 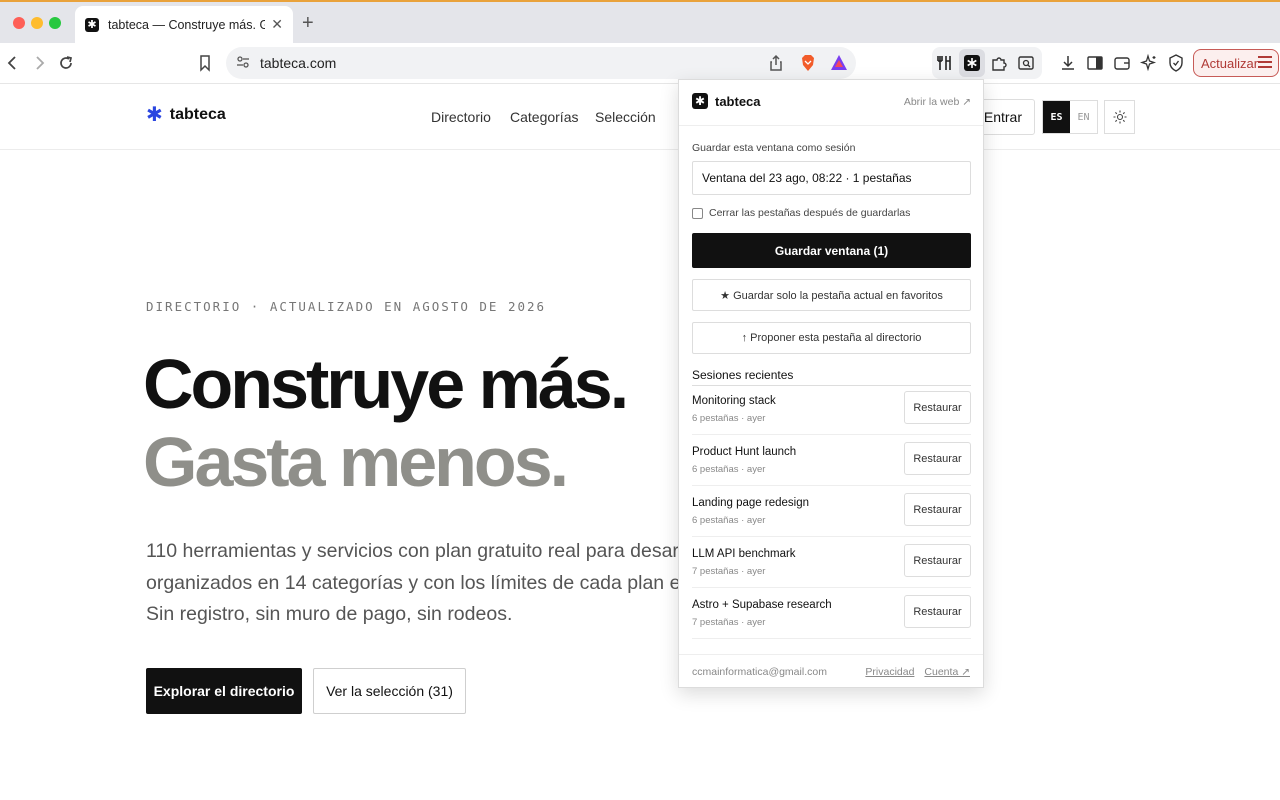 I want to click on browser-toolbar: tabteca.com Actualizar, so click(x=640, y=63).